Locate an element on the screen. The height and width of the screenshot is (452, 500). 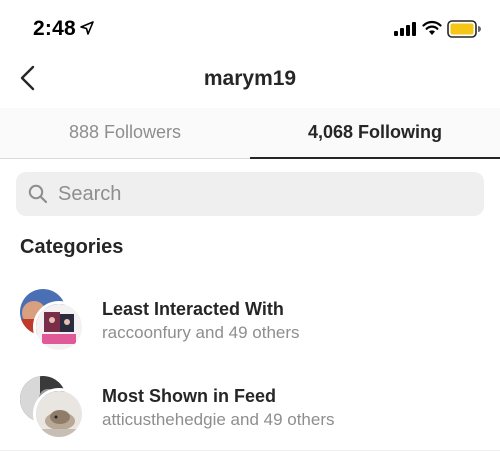
search-icon is located at coordinates (38, 194).